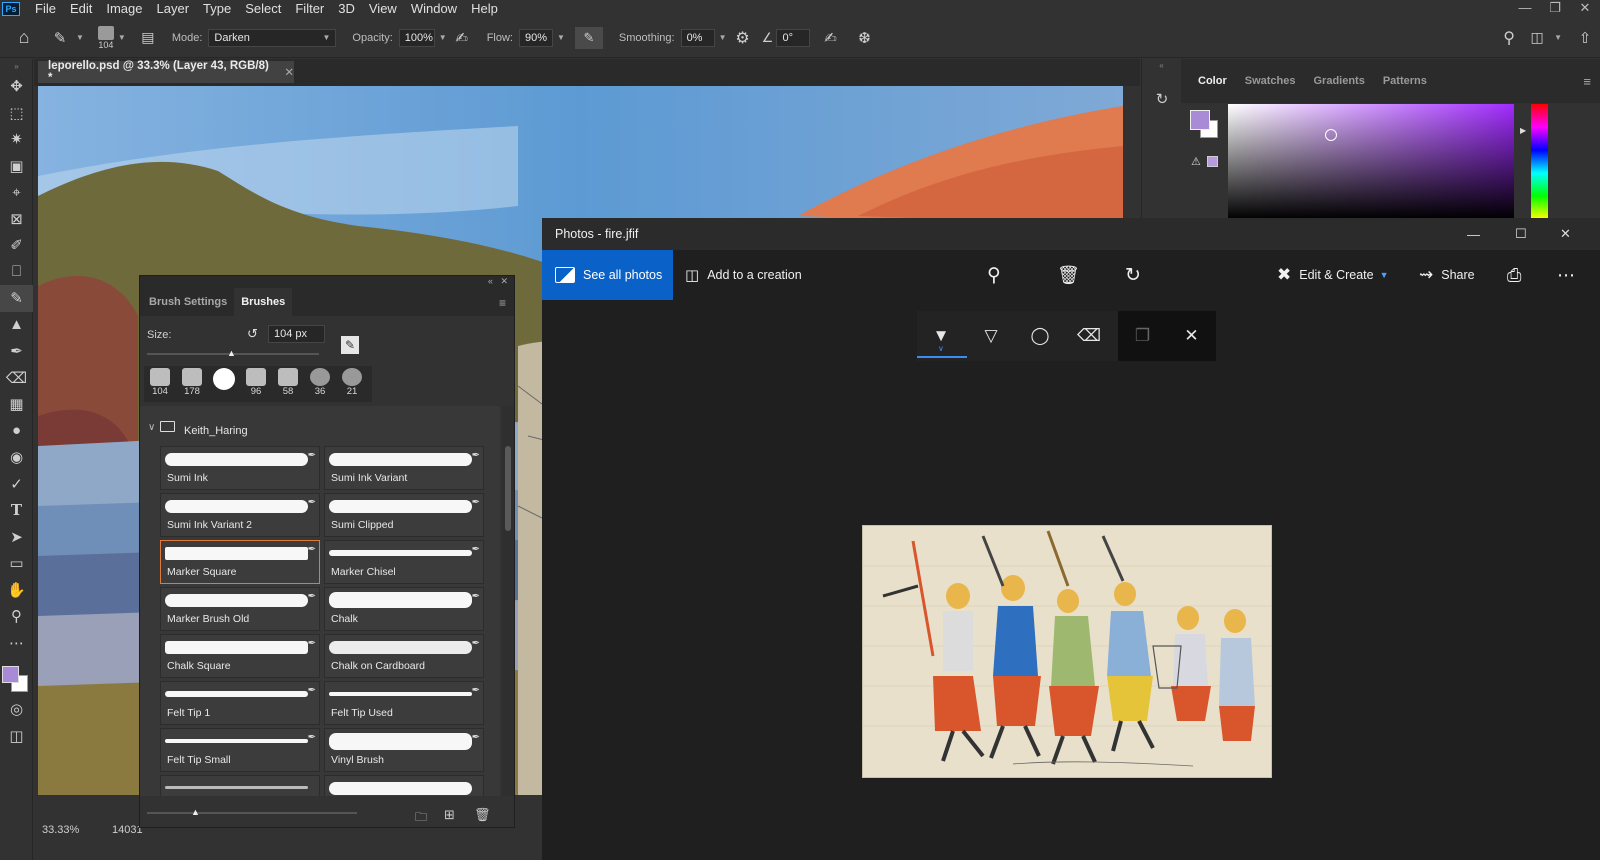  I want to click on gamut-warning-icon: ⚠, so click(1196, 161).